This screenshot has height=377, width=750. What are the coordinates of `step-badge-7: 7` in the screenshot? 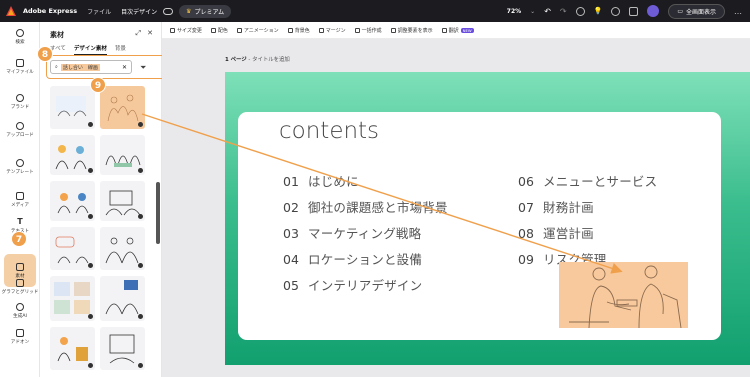 It's located at (19, 239).